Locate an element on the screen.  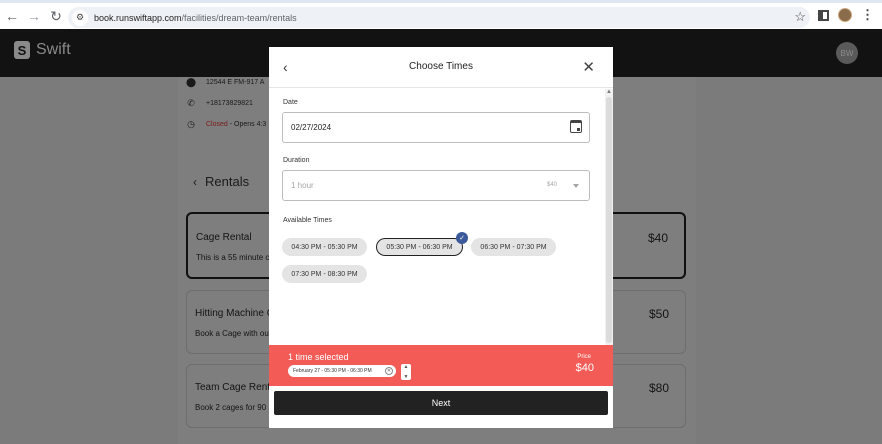
rental-card-desc: Book 2 cages for 90 is located at coordinates (231, 407).